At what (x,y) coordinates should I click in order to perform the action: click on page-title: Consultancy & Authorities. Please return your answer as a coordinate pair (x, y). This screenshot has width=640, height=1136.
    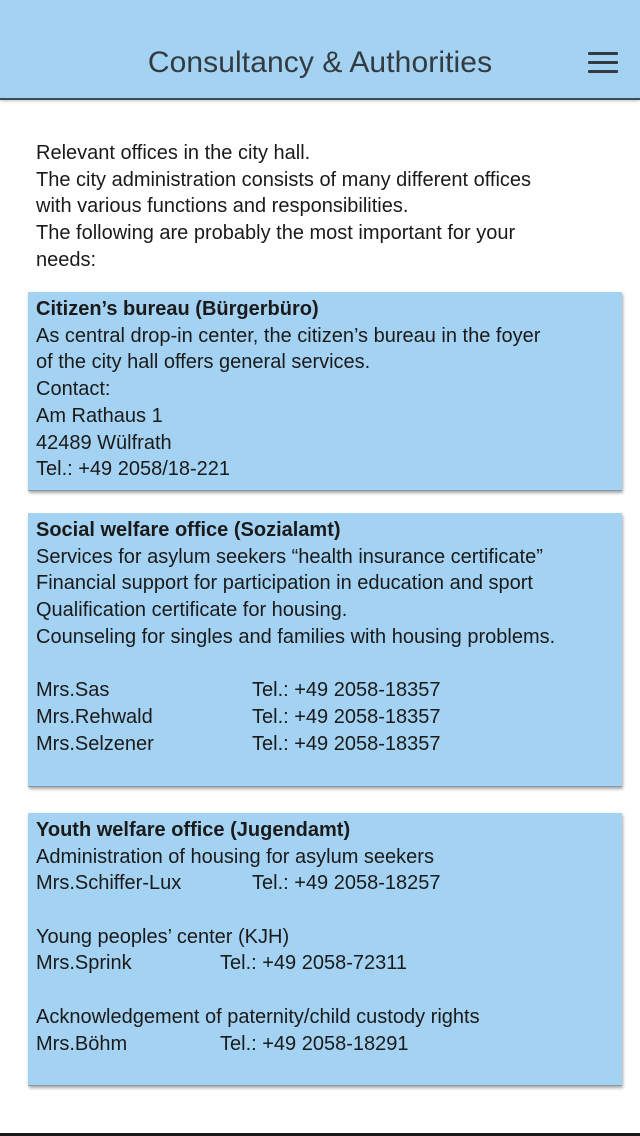
    Looking at the image, I should click on (320, 62).